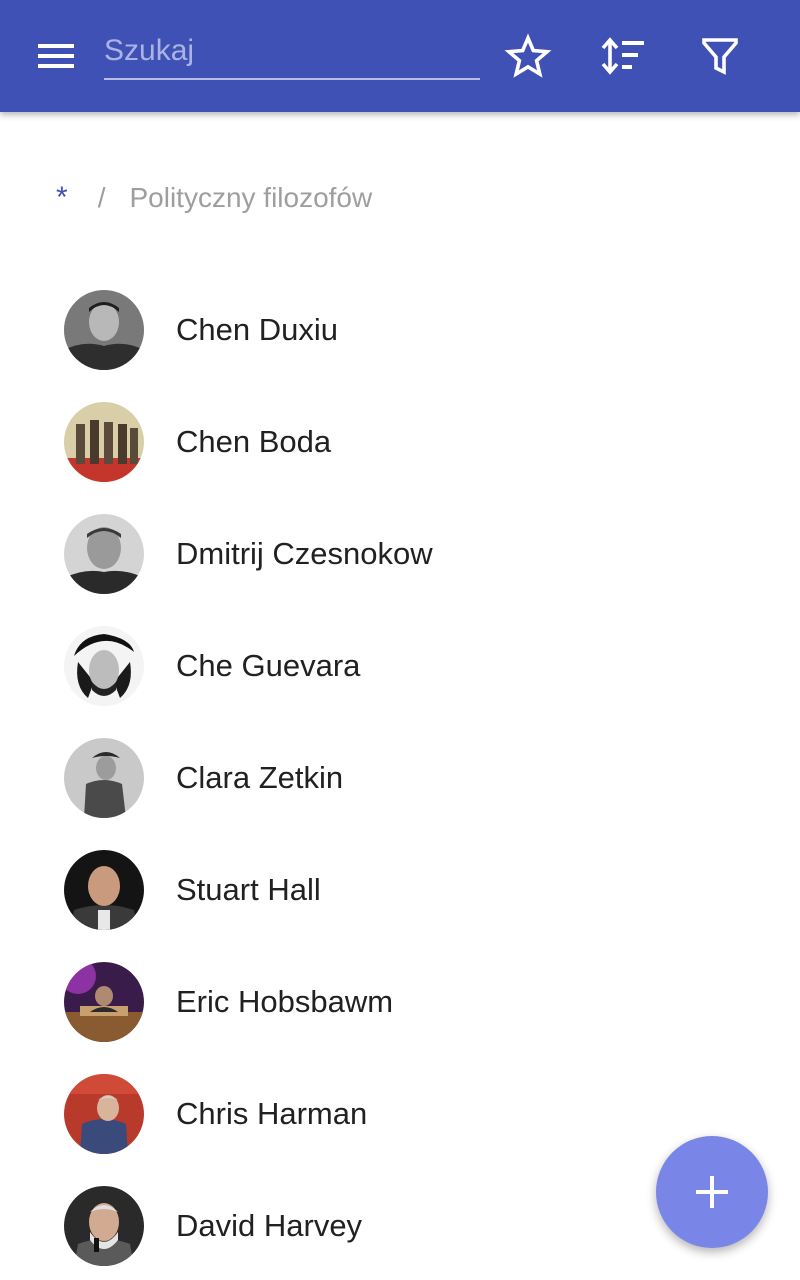 The width and height of the screenshot is (800, 1280). I want to click on hamburger-menu-icon, so click(56, 56).